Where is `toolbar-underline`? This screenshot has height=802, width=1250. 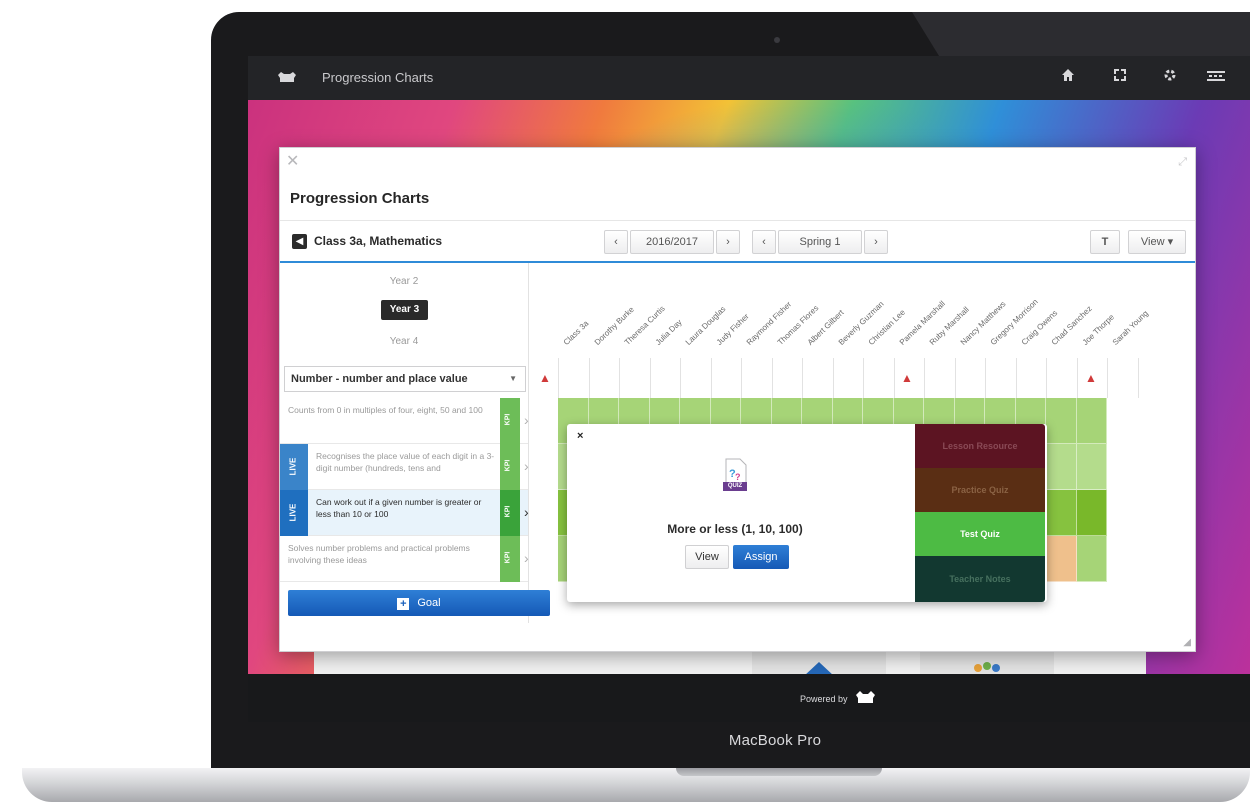 toolbar-underline is located at coordinates (737, 262).